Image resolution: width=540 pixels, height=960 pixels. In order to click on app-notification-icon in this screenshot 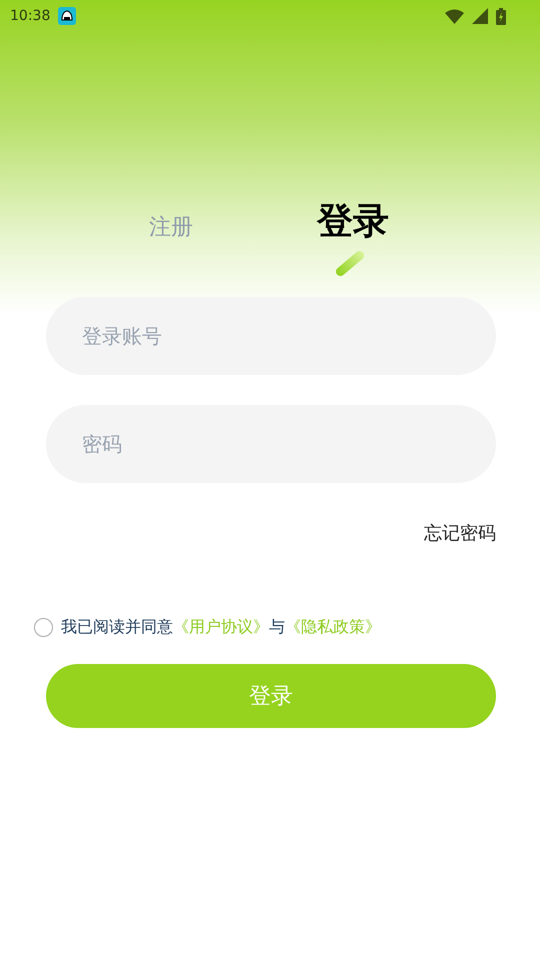, I will do `click(67, 16)`.